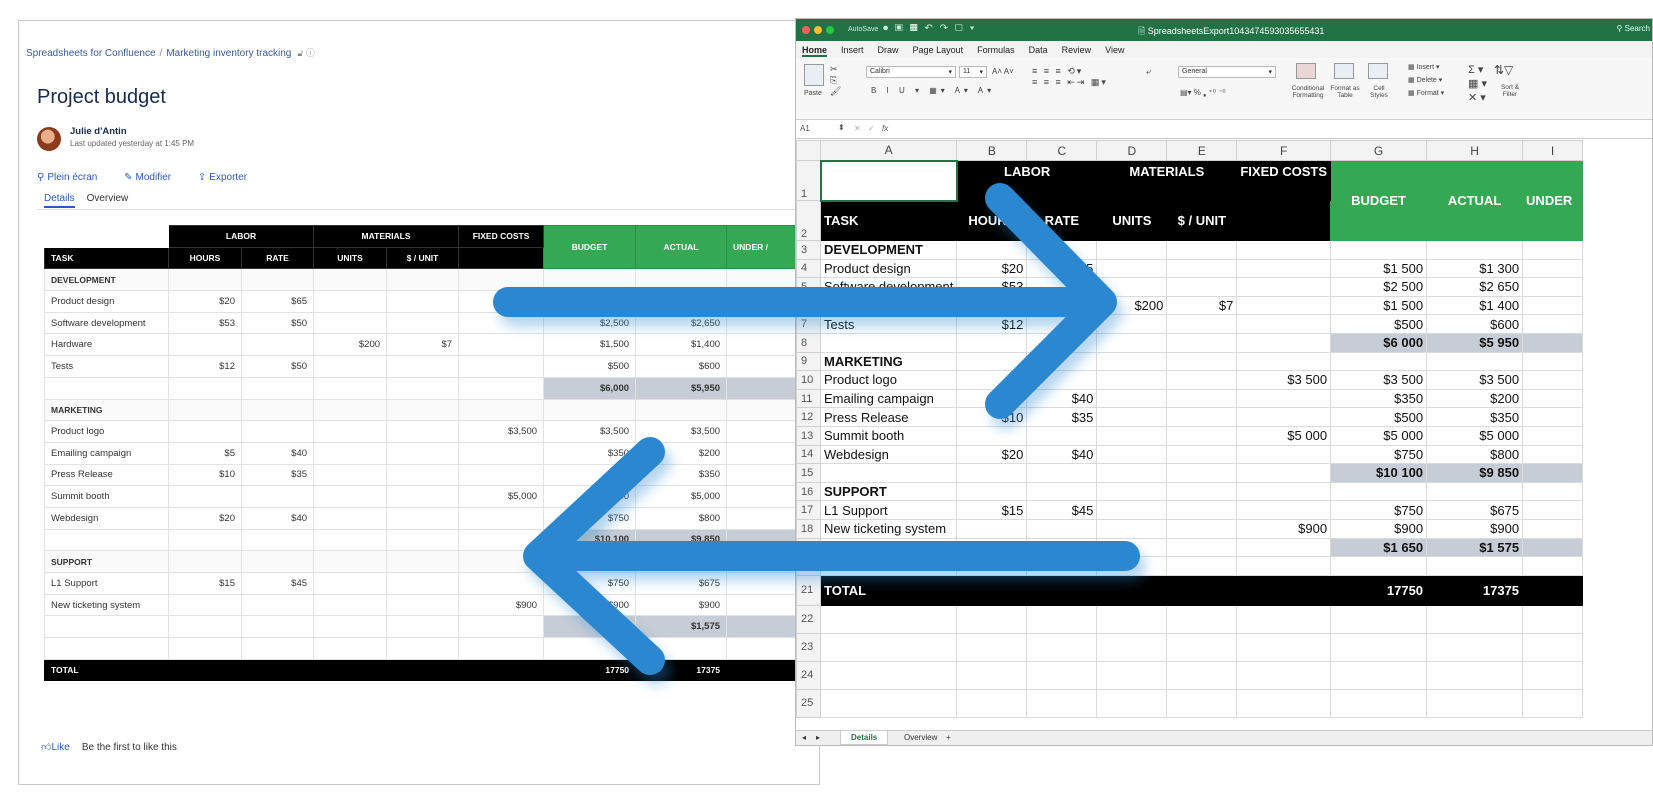 The width and height of the screenshot is (1653, 809). Describe the element at coordinates (590, 540) in the screenshot. I see `subtotal-budget: $10,100` at that location.